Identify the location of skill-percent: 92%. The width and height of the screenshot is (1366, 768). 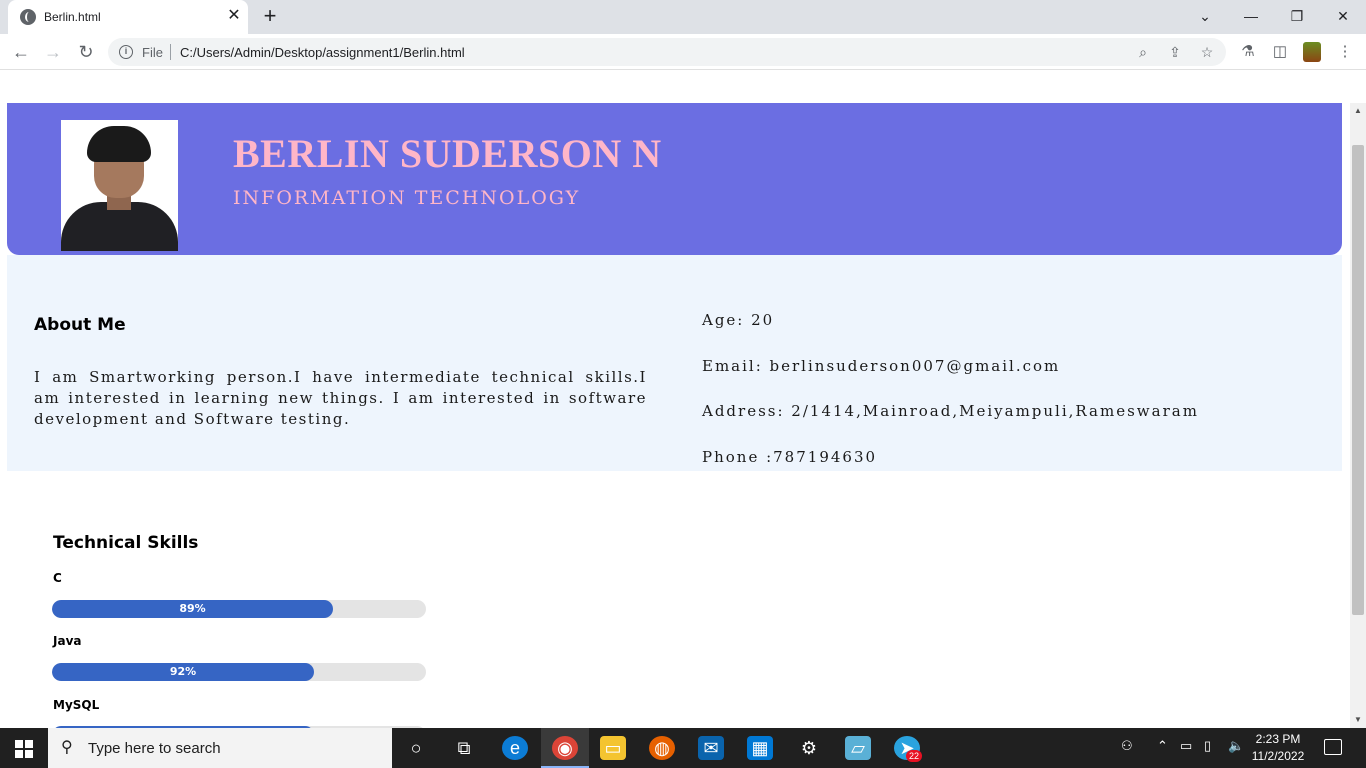
(183, 671).